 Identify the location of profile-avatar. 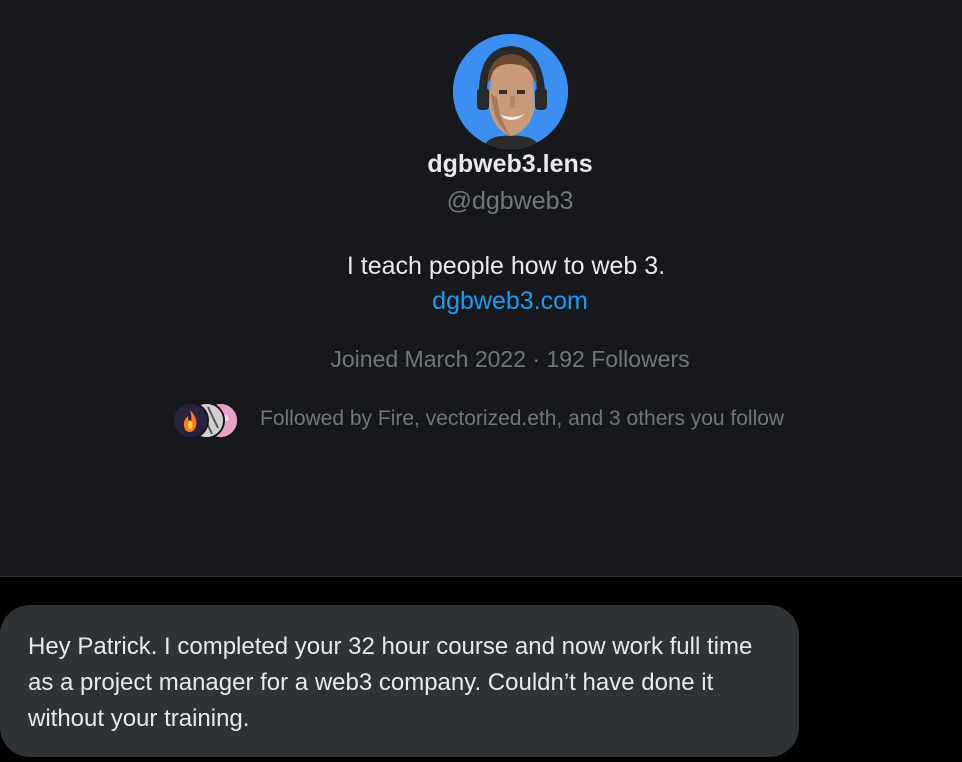
(510, 91).